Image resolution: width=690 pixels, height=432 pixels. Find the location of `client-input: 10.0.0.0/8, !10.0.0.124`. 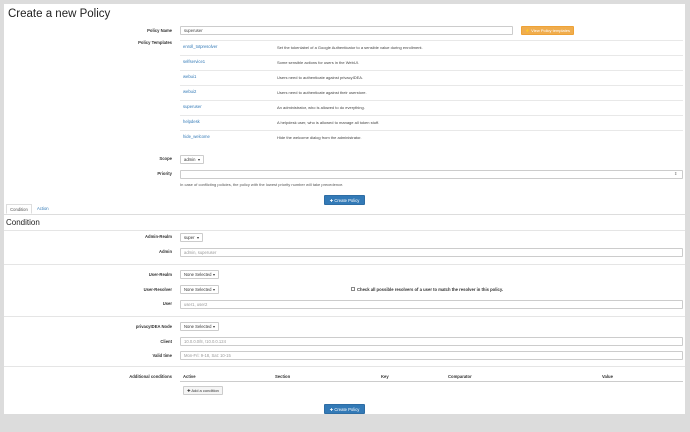

client-input: 10.0.0.0/8, !10.0.0.124 is located at coordinates (431, 341).